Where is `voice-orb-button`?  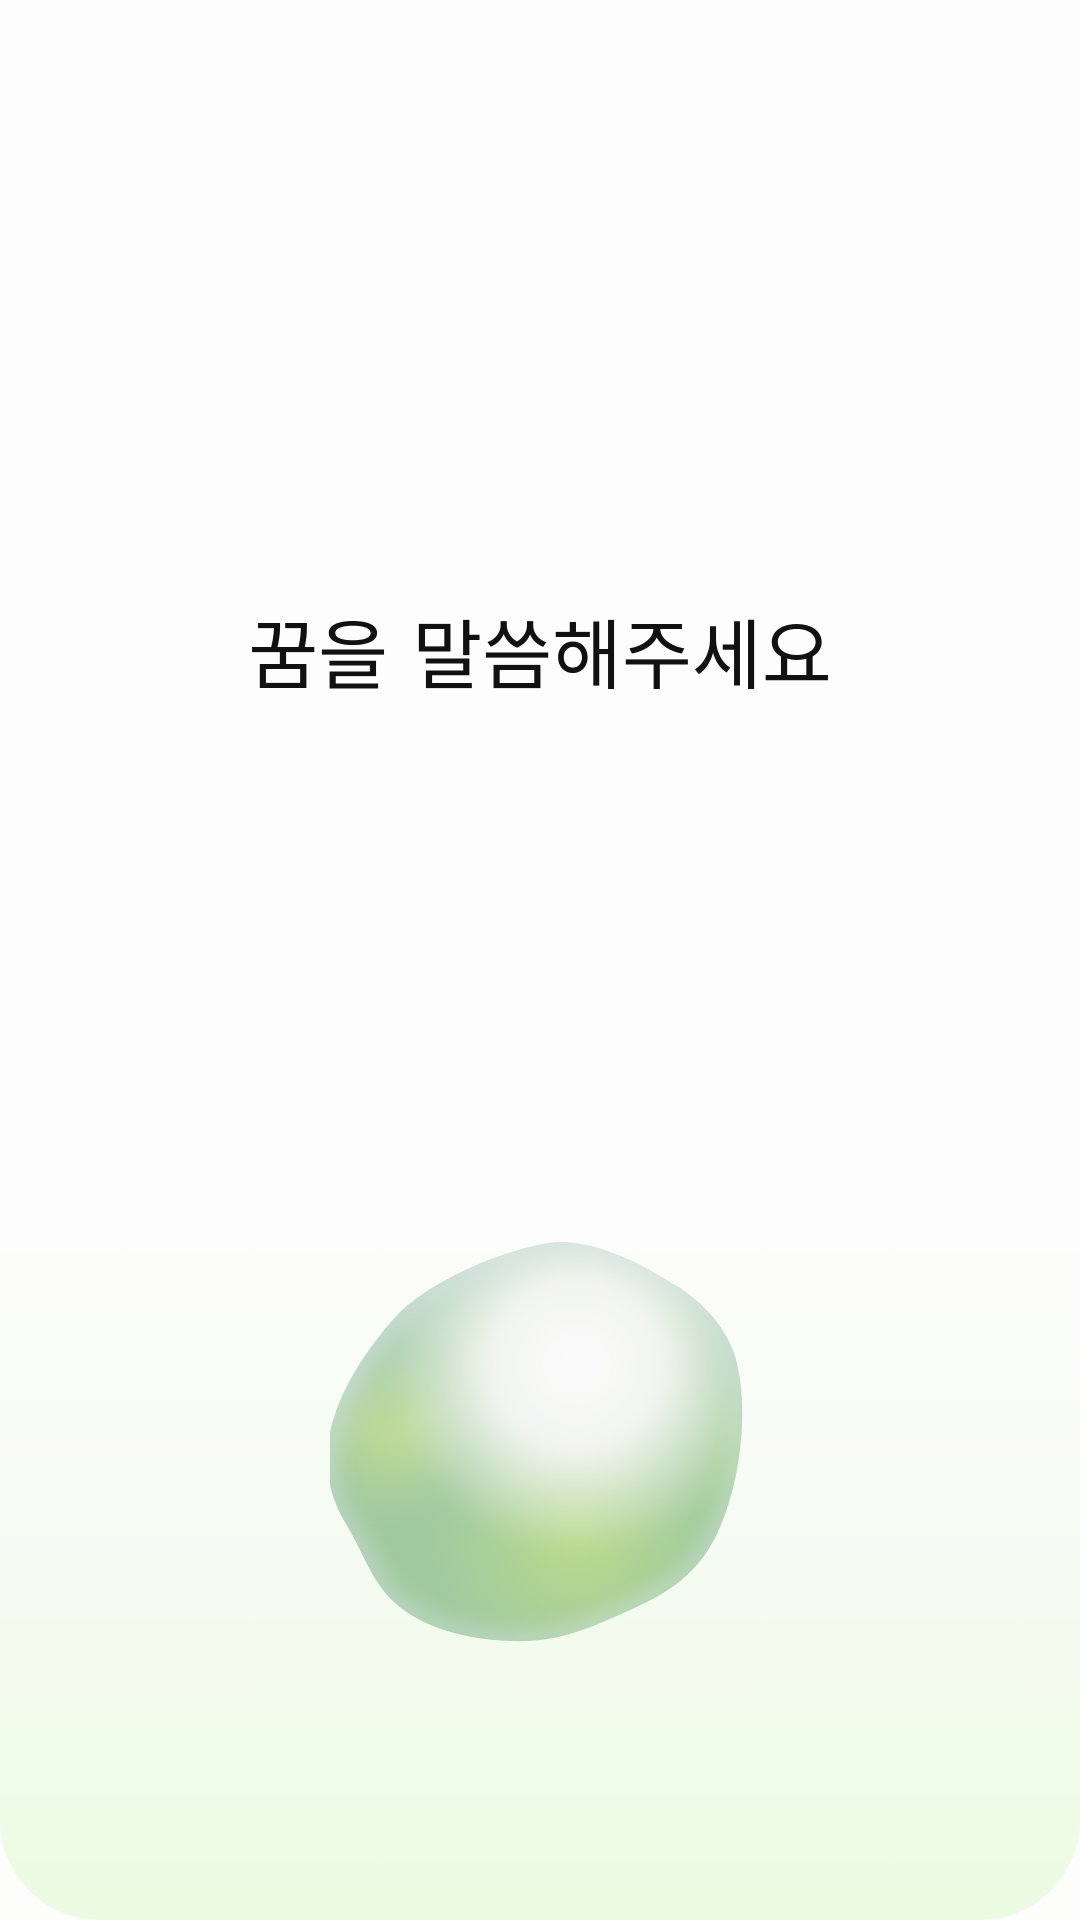 voice-orb-button is located at coordinates (540, 1441).